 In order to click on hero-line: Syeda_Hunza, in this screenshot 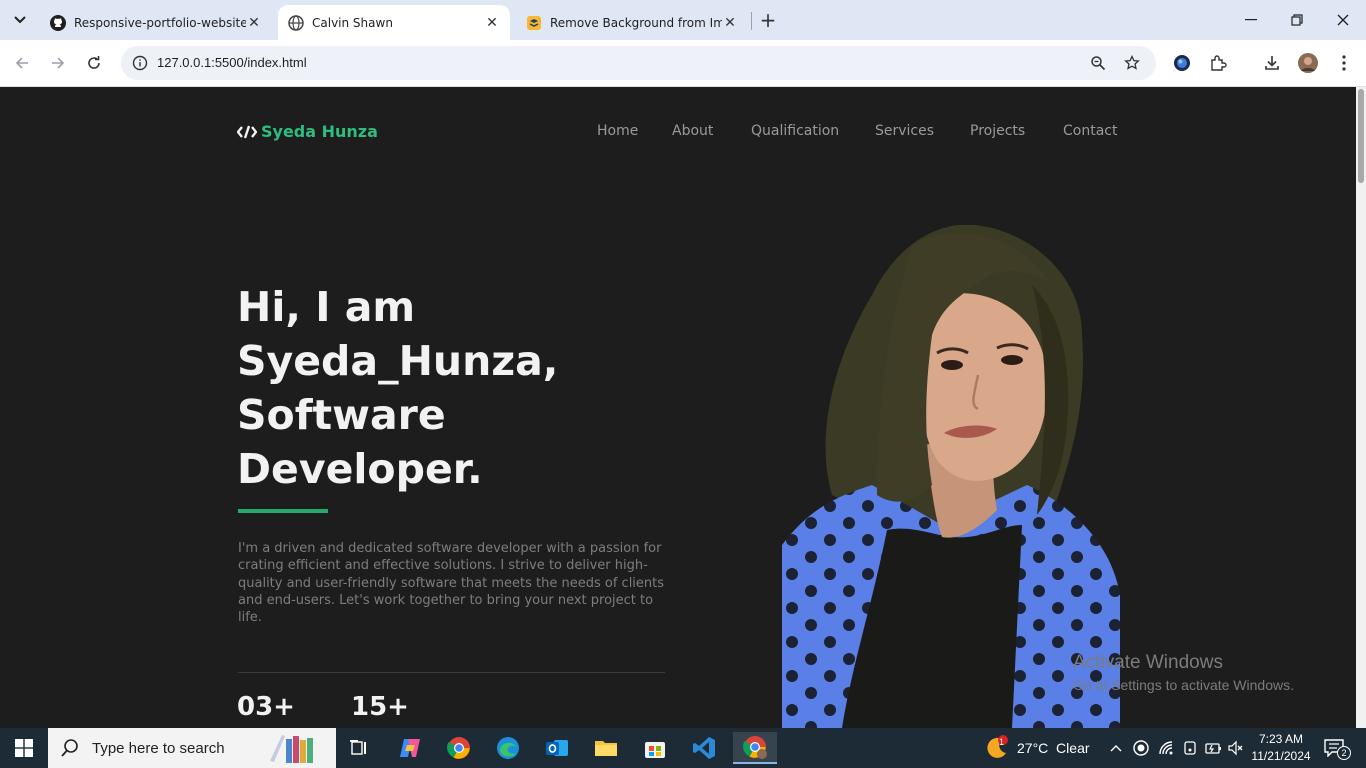, I will do `click(398, 361)`.